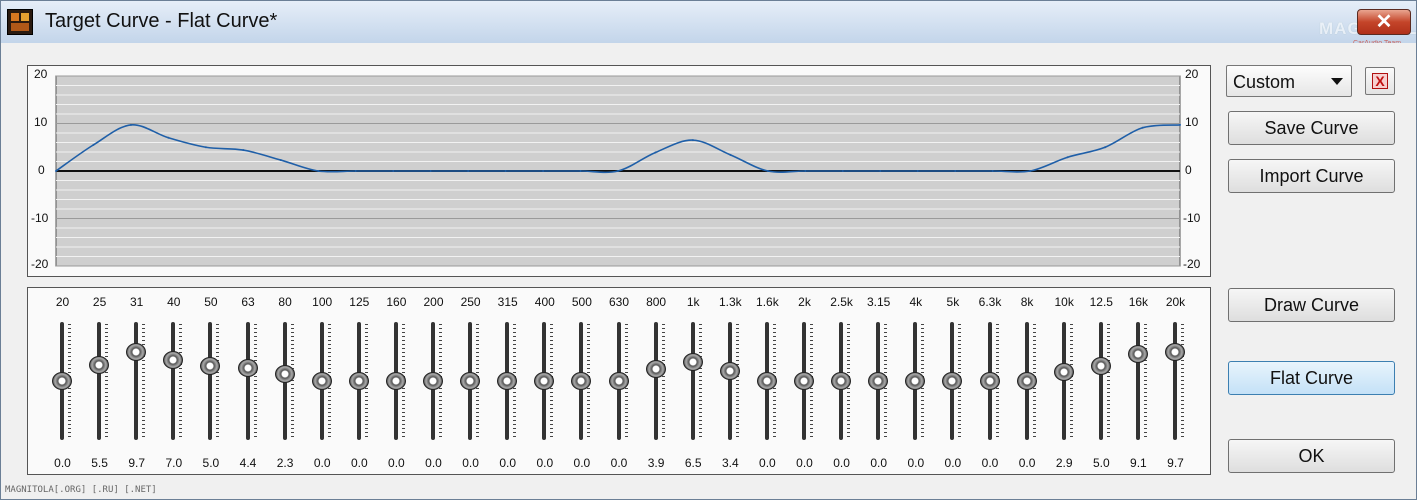  What do you see at coordinates (161, 21) in the screenshot?
I see `window-title: Target Curve - Flat Curve*` at bounding box center [161, 21].